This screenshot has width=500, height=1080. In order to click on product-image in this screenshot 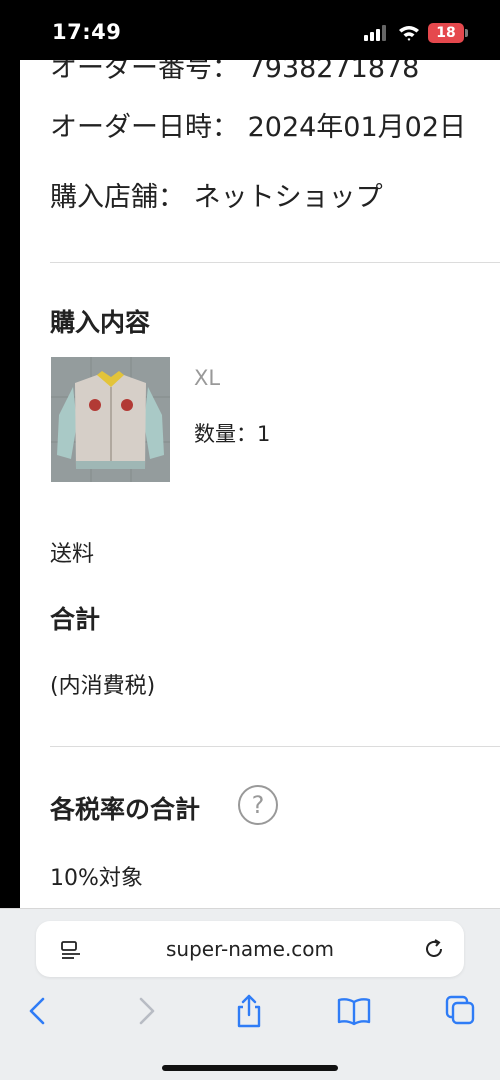, I will do `click(110, 419)`.